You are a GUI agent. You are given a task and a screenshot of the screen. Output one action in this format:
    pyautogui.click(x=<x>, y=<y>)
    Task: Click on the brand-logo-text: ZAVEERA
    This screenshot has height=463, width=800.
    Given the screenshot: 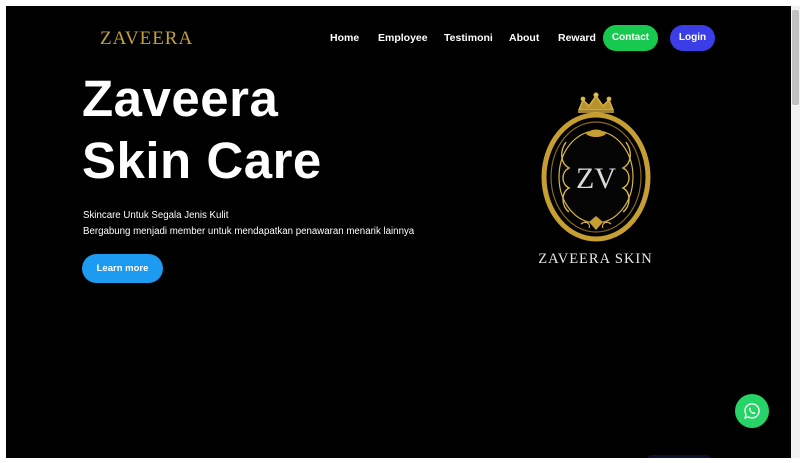 What is the action you would take?
    pyautogui.click(x=146, y=39)
    